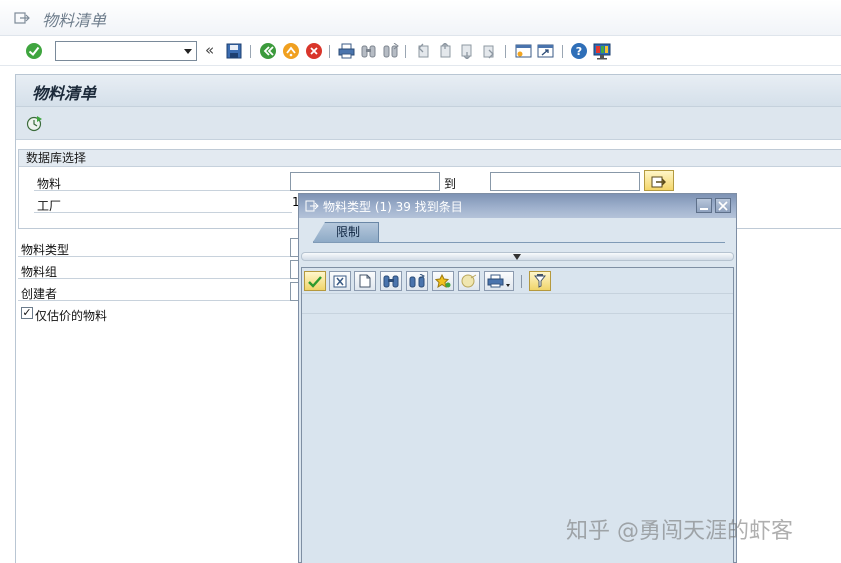 The height and width of the screenshot is (563, 841). I want to click on find-button, so click(368, 51).